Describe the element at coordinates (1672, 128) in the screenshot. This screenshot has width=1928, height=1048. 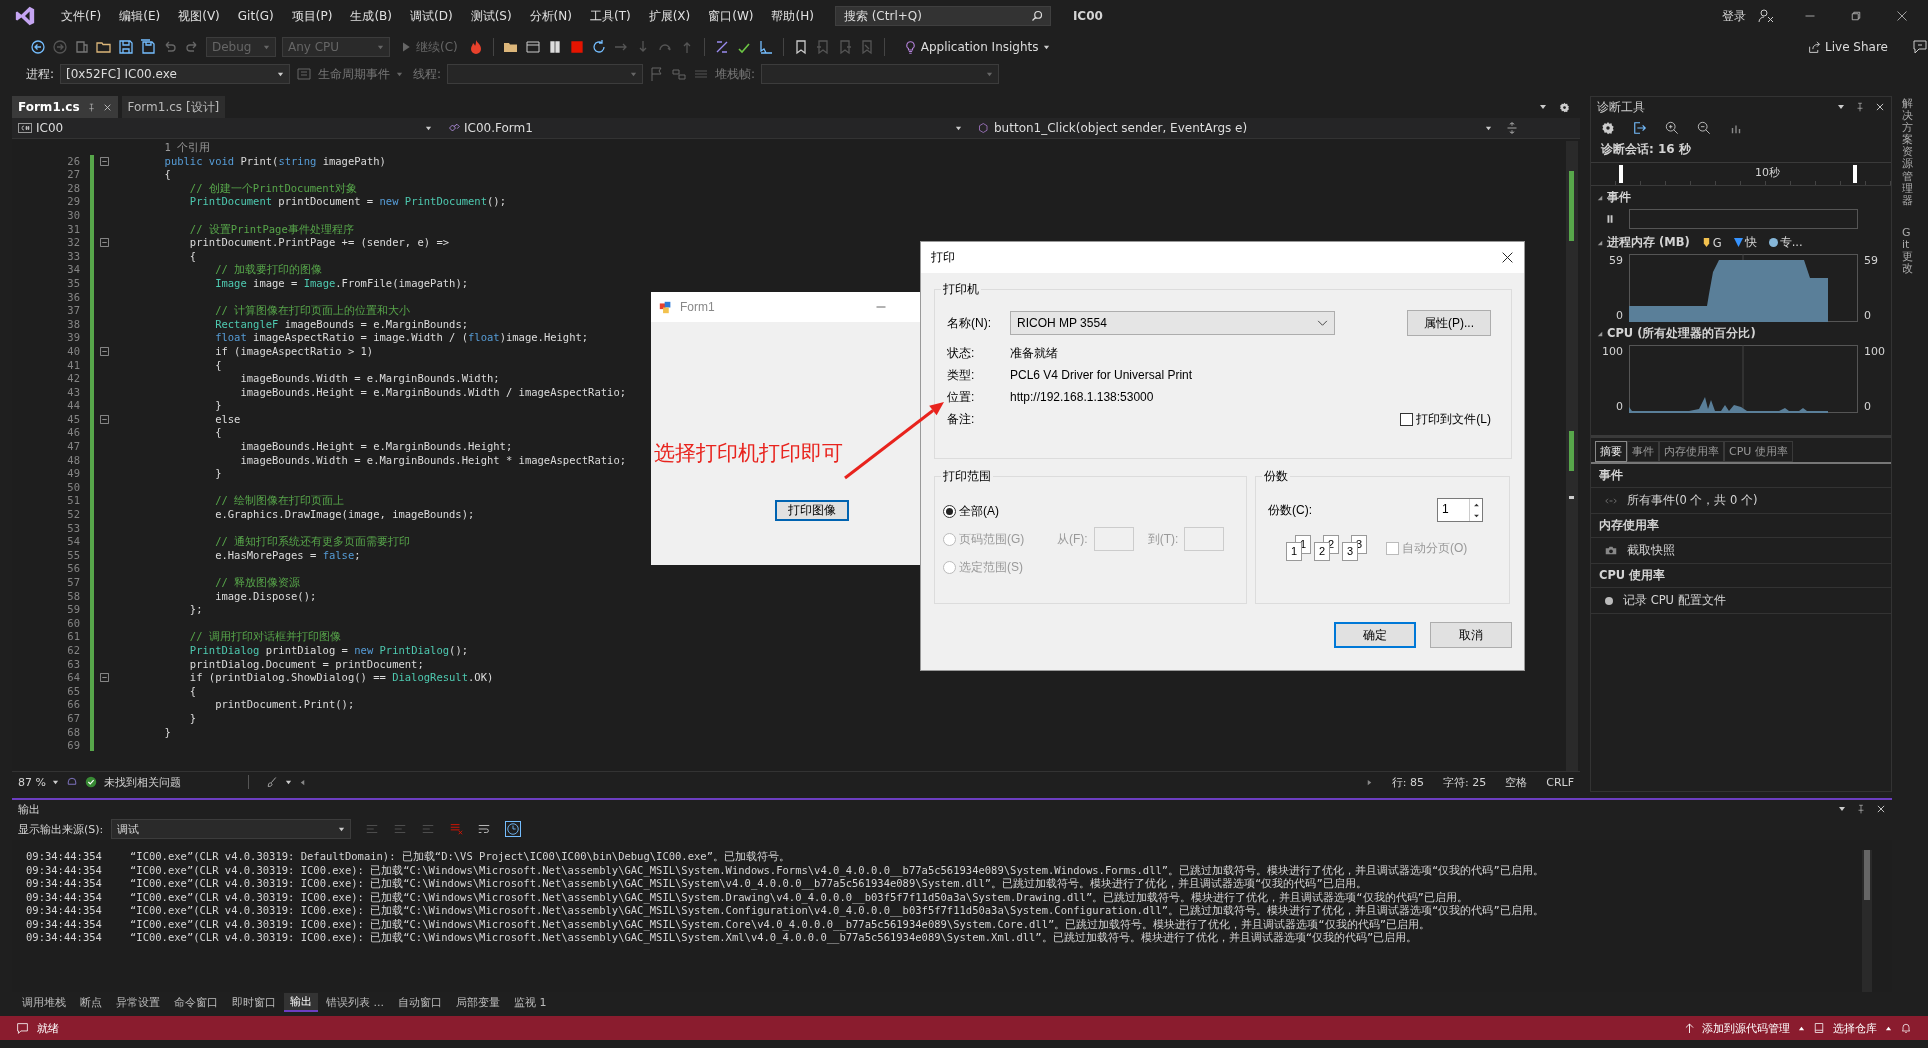
I see `zoom-in-icon` at that location.